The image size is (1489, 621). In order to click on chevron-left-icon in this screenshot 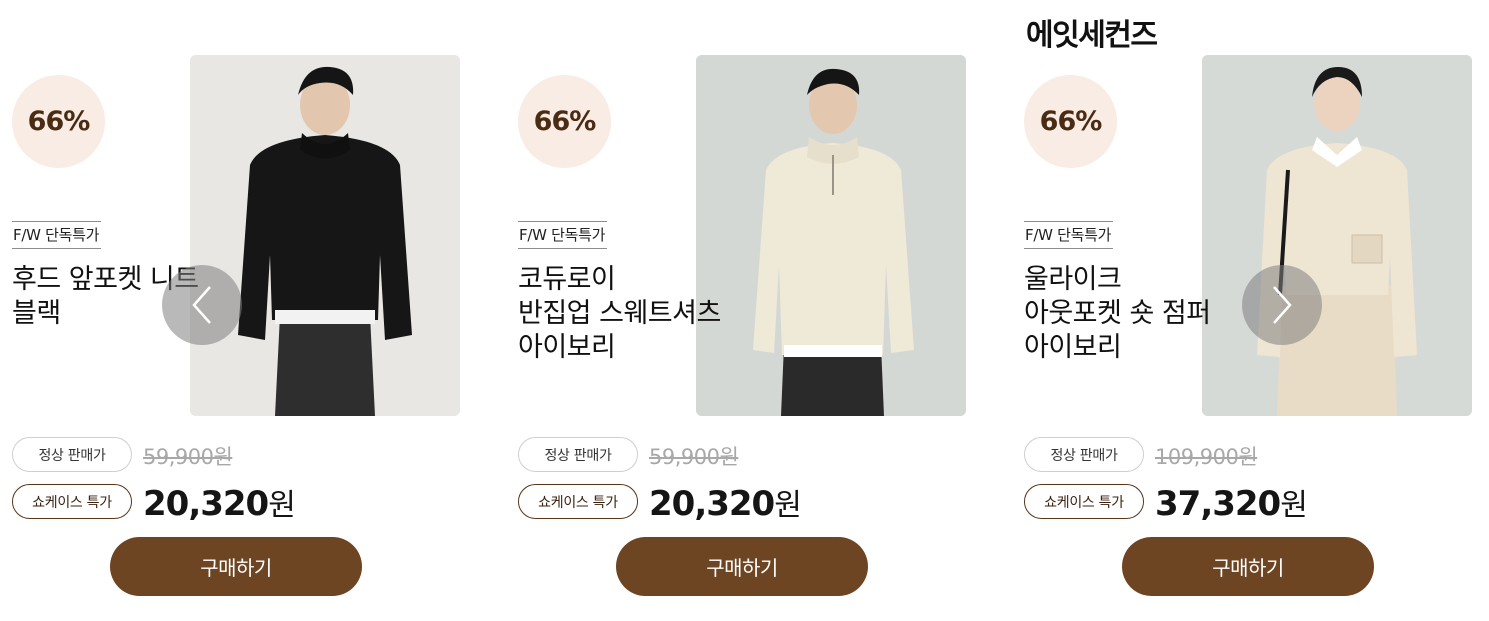, I will do `click(201, 305)`.